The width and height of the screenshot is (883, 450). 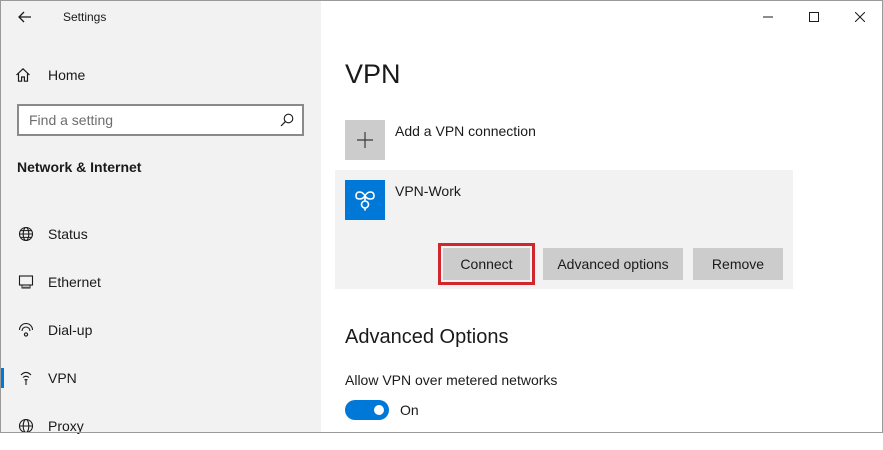 I want to click on vpn-connection-icon, so click(x=365, y=201).